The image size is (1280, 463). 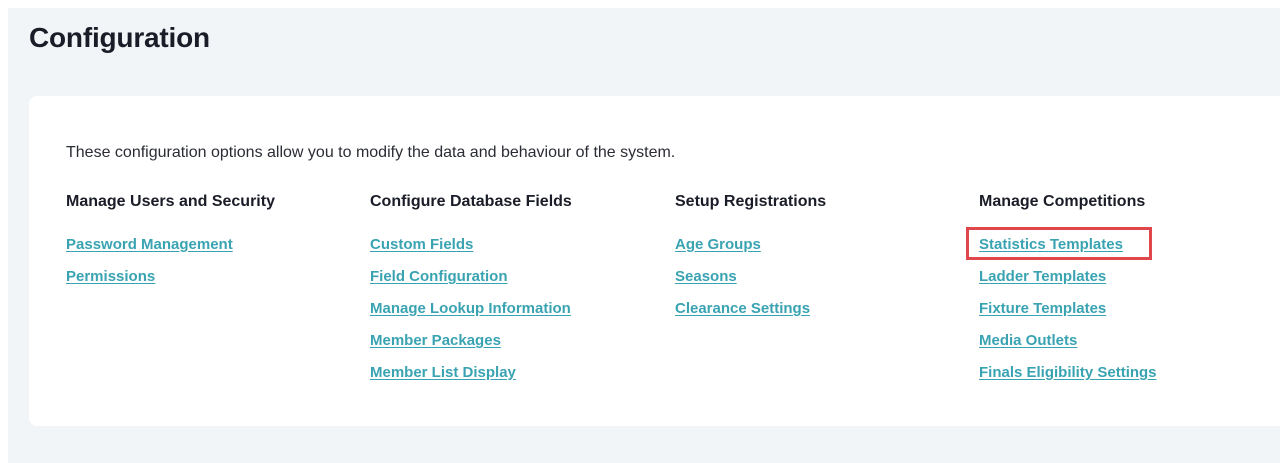 I want to click on list-item: Field Configuration, so click(x=471, y=283).